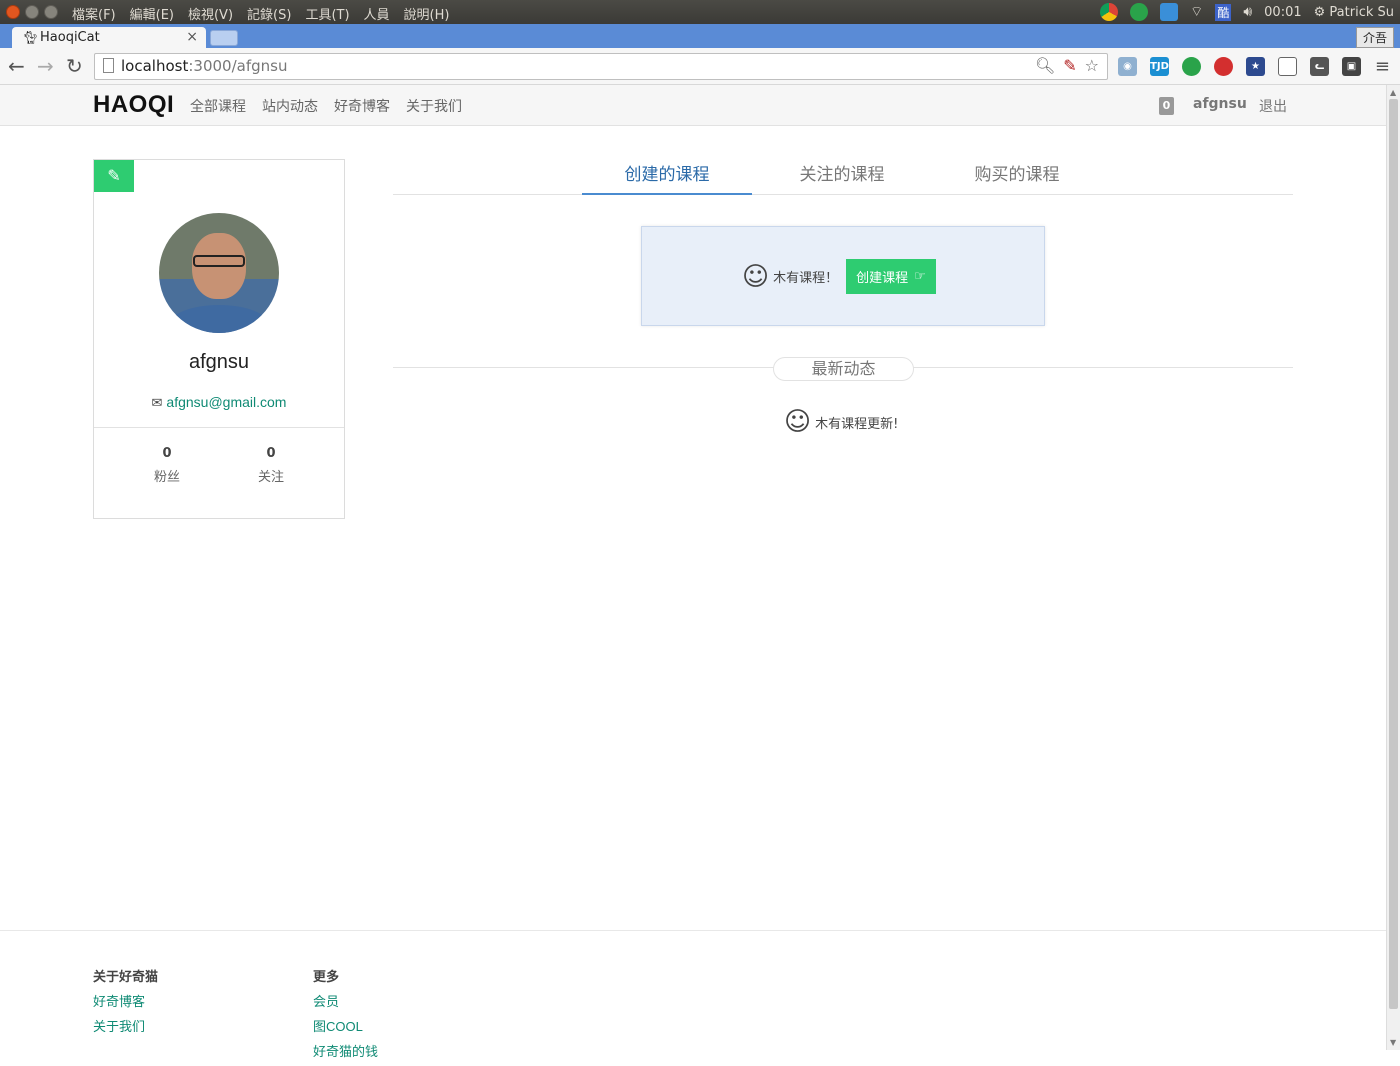 Image resolution: width=1400 pixels, height=1066 pixels. I want to click on menu-help: 說明(H), so click(427, 13).